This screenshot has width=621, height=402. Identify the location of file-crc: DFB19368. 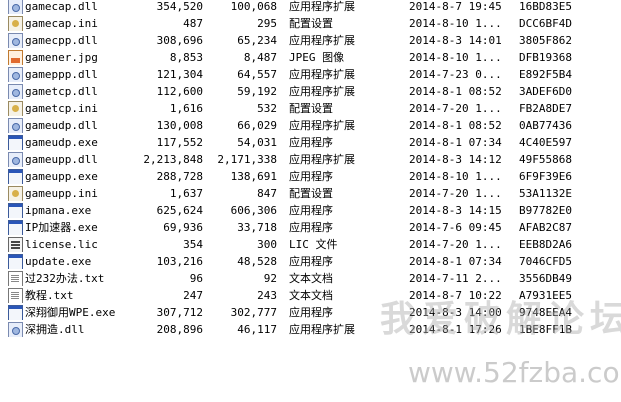
(545, 57).